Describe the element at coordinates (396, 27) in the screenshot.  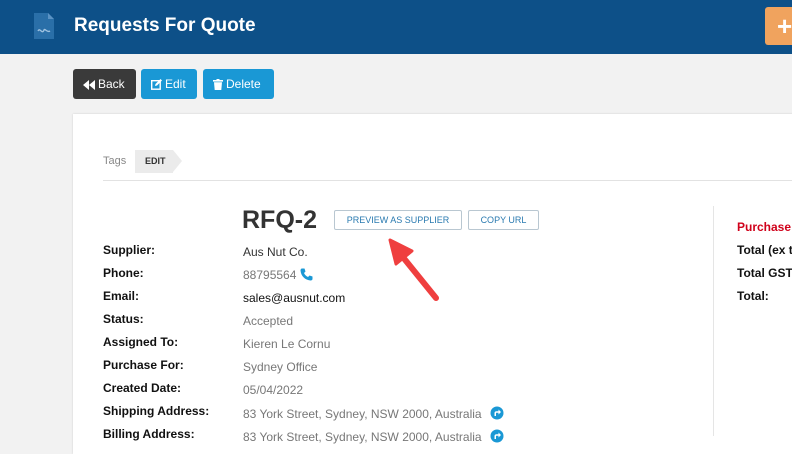
I see `top-bar: Requests For Quote +` at that location.